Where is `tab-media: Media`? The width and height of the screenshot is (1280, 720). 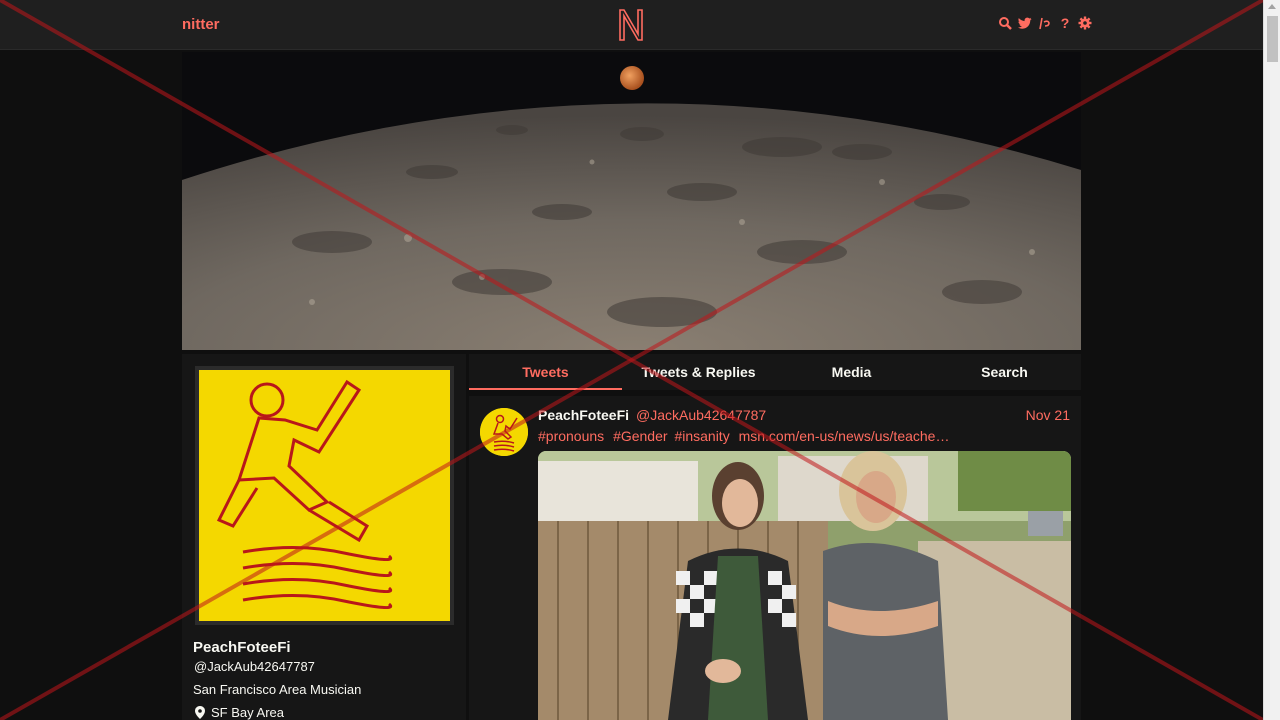
tab-media: Media is located at coordinates (851, 372).